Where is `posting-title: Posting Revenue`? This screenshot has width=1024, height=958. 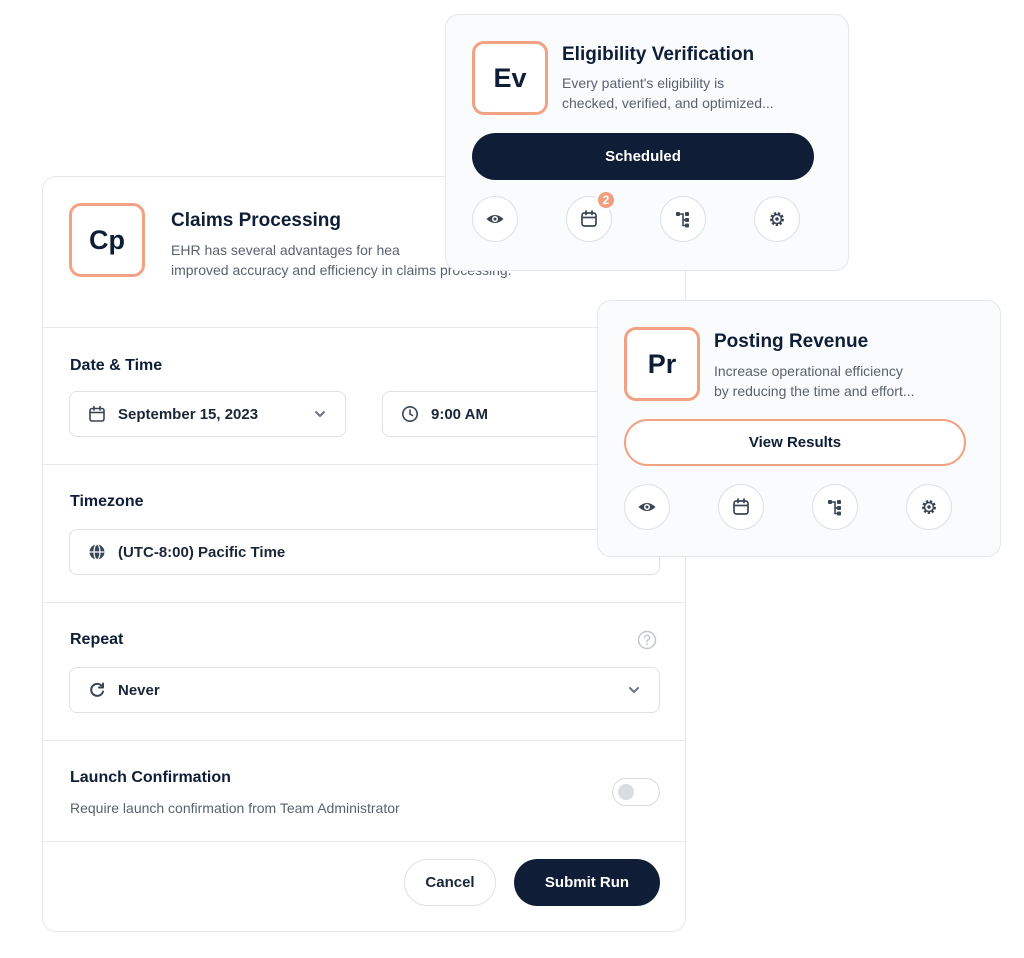
posting-title: Posting Revenue is located at coordinates (791, 341).